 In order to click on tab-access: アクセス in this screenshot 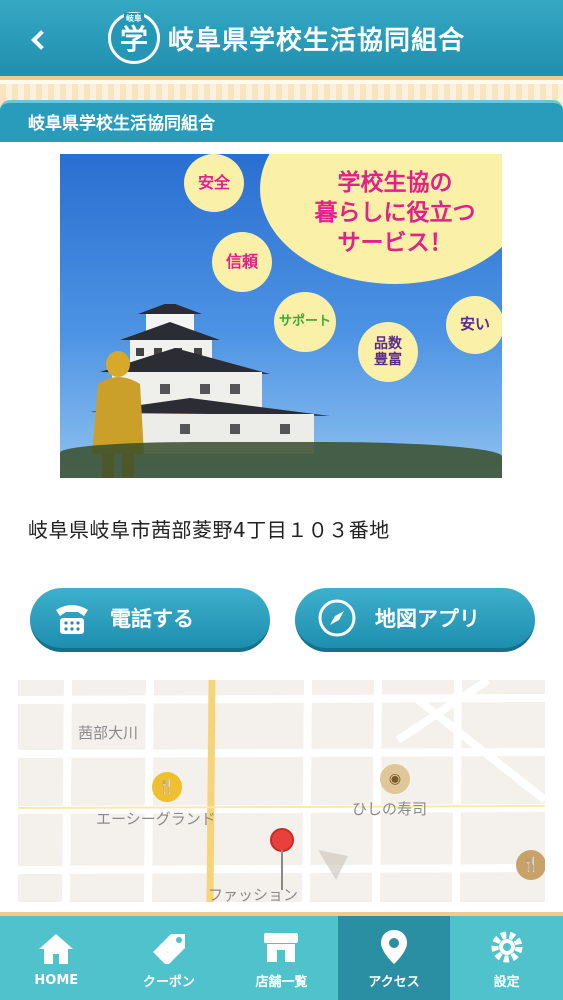, I will do `click(394, 958)`.